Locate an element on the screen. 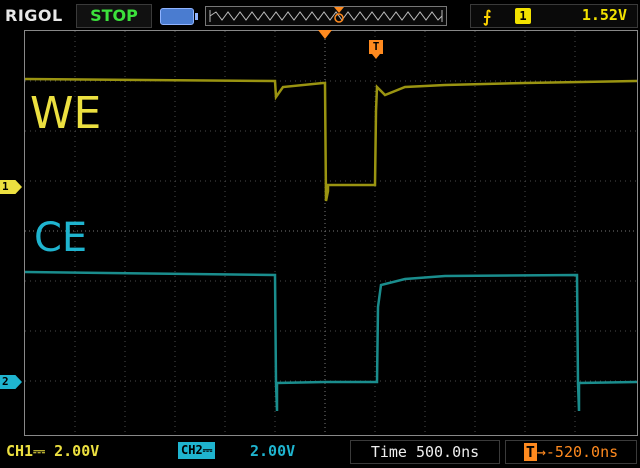  channel-label-ce: CE is located at coordinates (61, 238).